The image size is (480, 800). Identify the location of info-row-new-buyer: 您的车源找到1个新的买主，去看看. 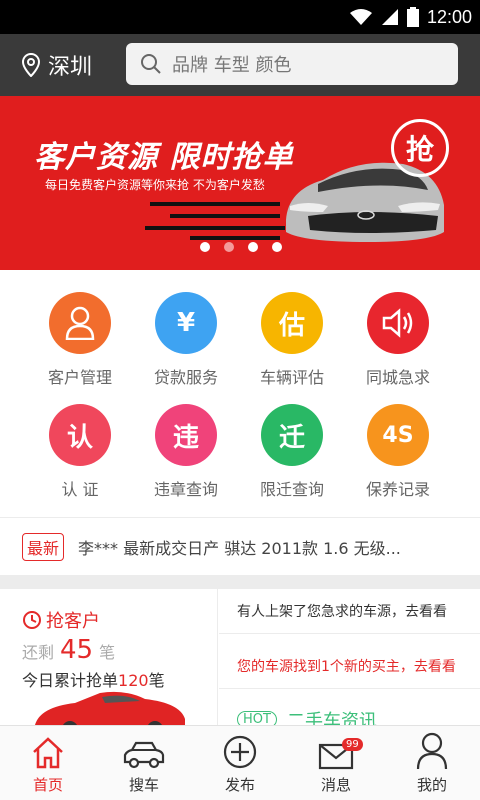
(349, 666).